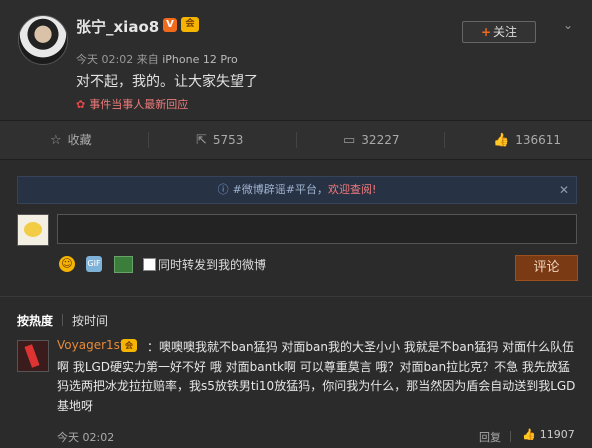 The height and width of the screenshot is (448, 592). Describe the element at coordinates (349, 140) in the screenshot. I see `comment-icon: ▭` at that location.